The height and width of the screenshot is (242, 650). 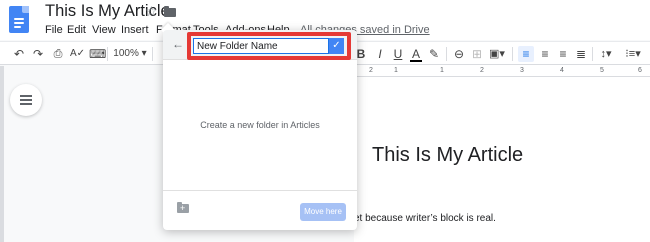 I want to click on undo-icon: ↶, so click(x=19, y=54).